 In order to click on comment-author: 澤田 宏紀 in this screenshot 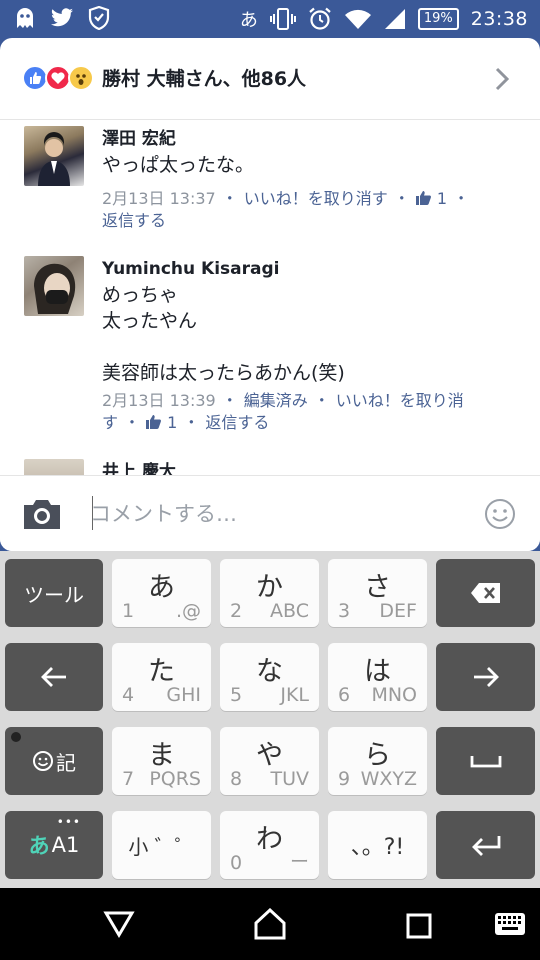, I will do `click(307, 139)`.